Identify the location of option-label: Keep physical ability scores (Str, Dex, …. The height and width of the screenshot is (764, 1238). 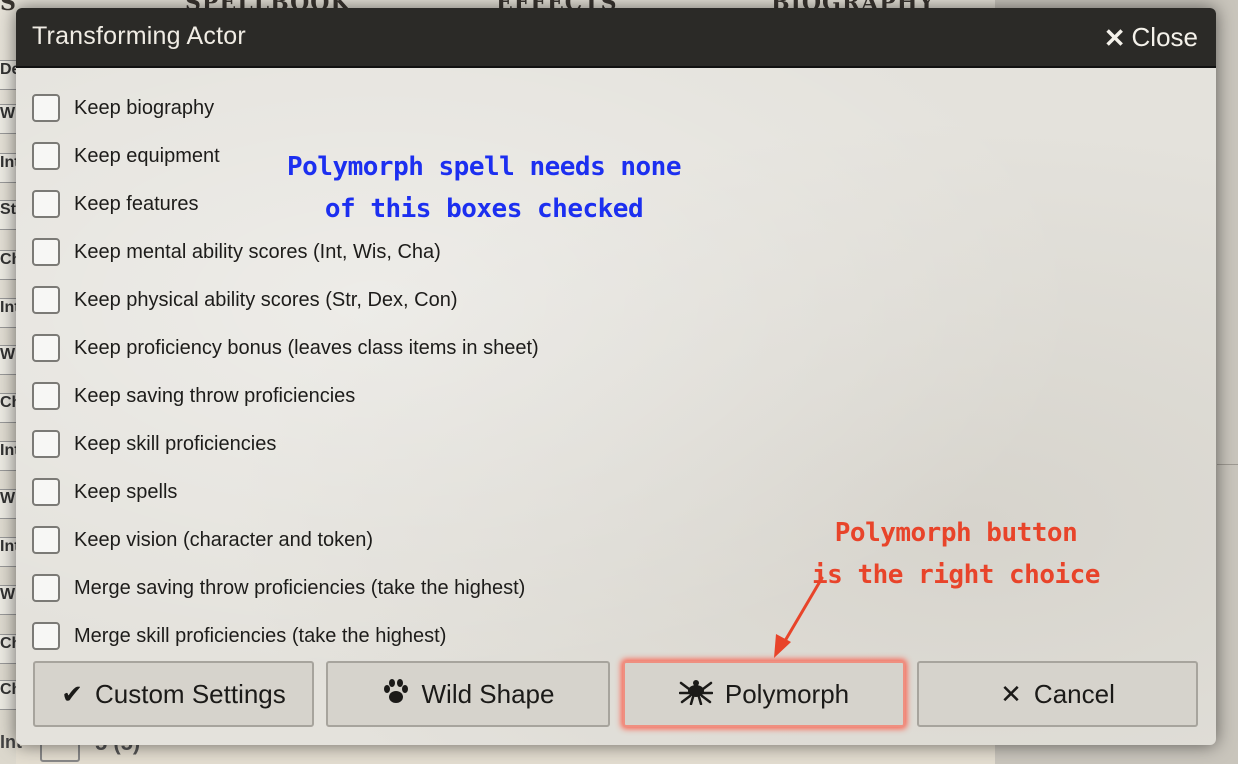
(266, 299).